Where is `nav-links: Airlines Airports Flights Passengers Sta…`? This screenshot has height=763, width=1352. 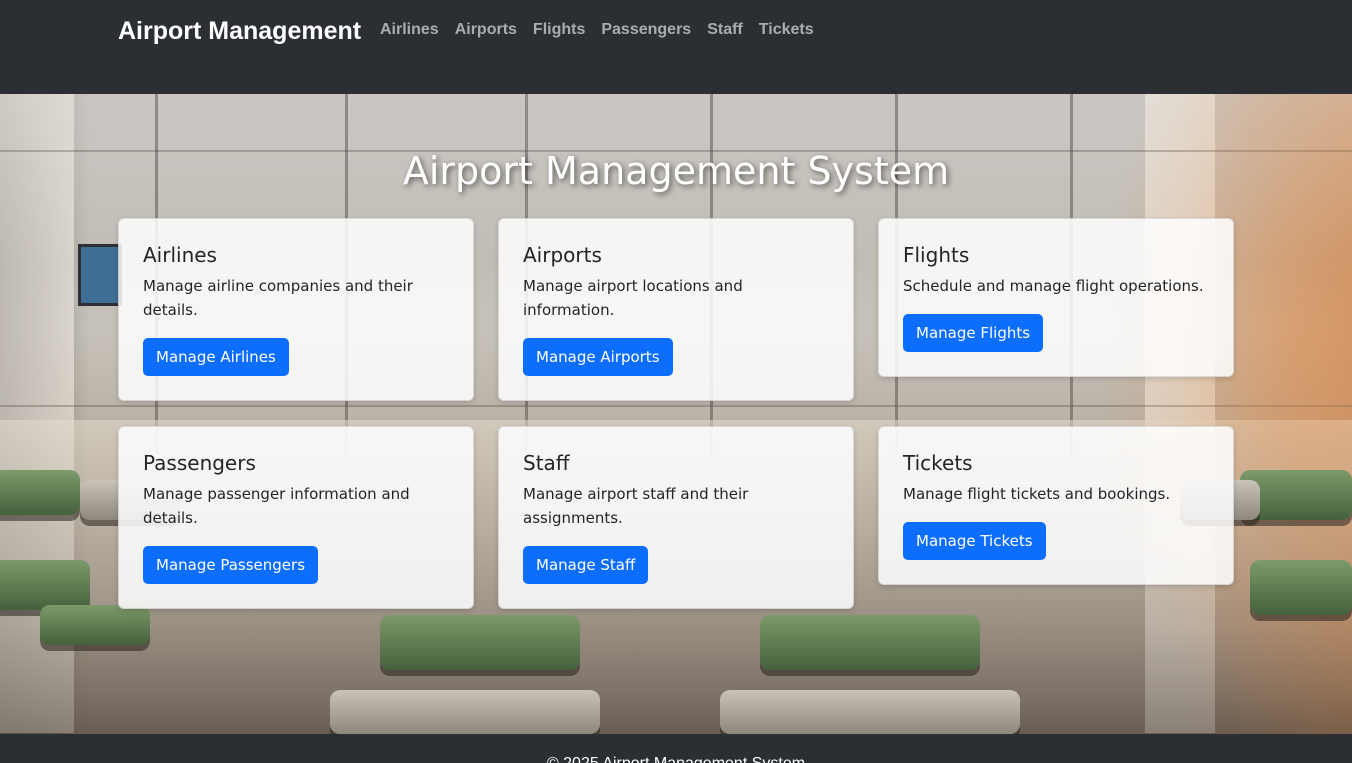 nav-links: Airlines Airports Flights Passengers Sta… is located at coordinates (605, 30).